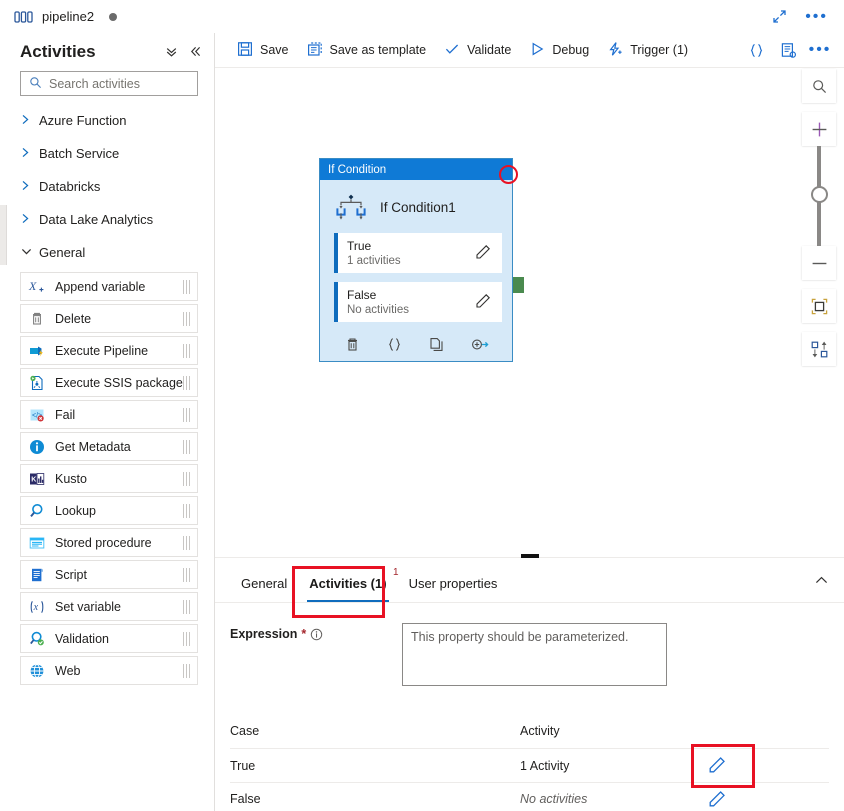  Describe the element at coordinates (109, 542) in the screenshot. I see `activity-item-stored-procedure: Stored procedure` at that location.